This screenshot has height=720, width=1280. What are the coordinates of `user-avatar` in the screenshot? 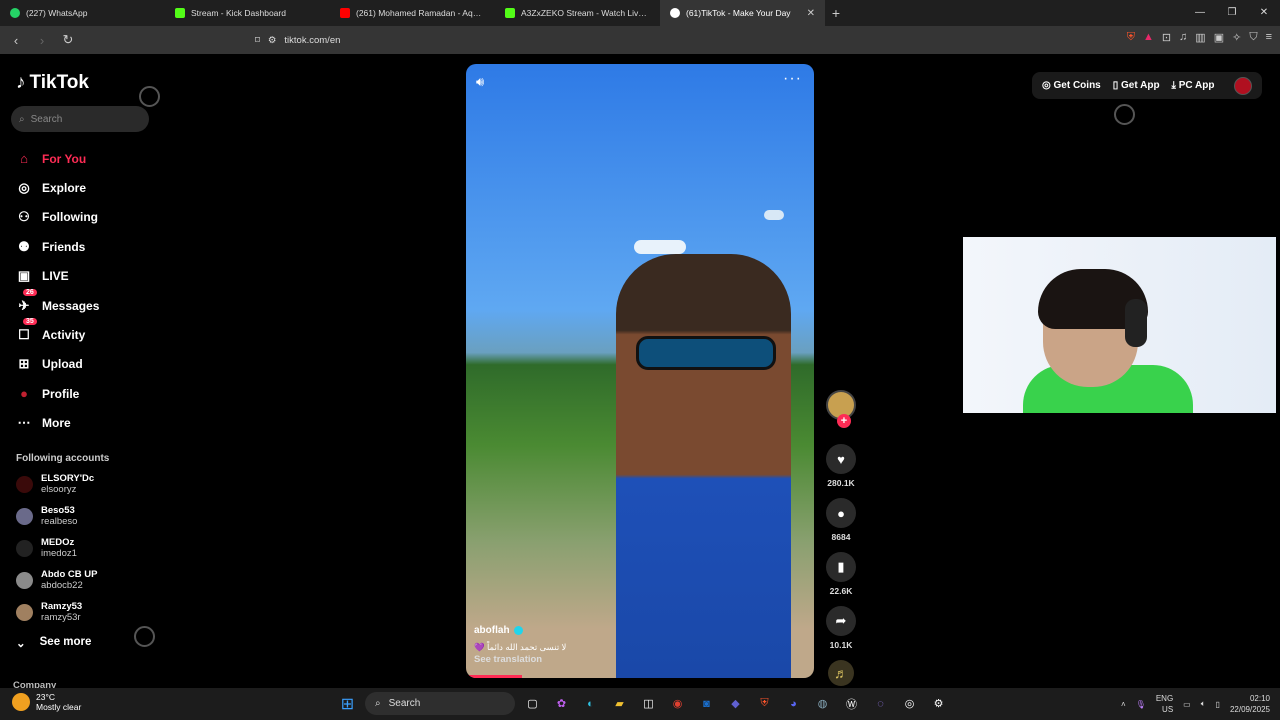 It's located at (1243, 85).